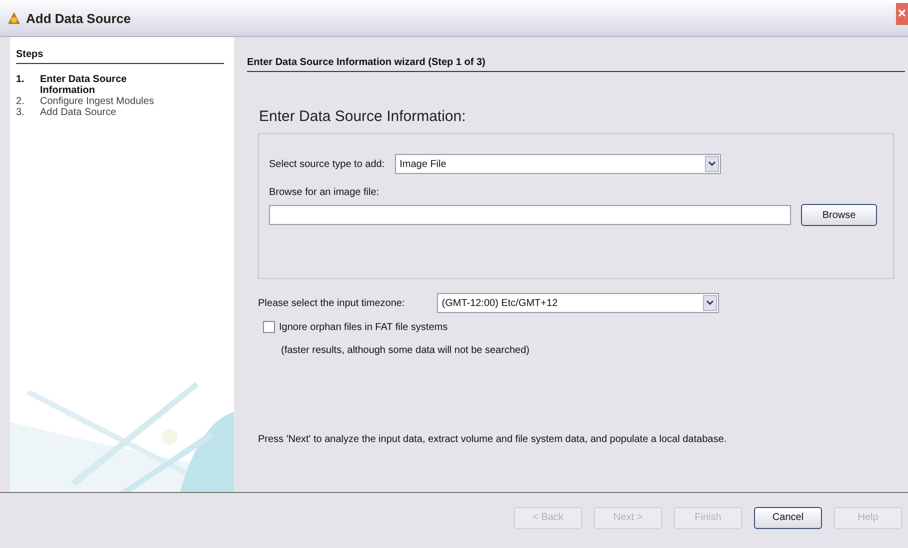  I want to click on step-number: 1., so click(21, 80).